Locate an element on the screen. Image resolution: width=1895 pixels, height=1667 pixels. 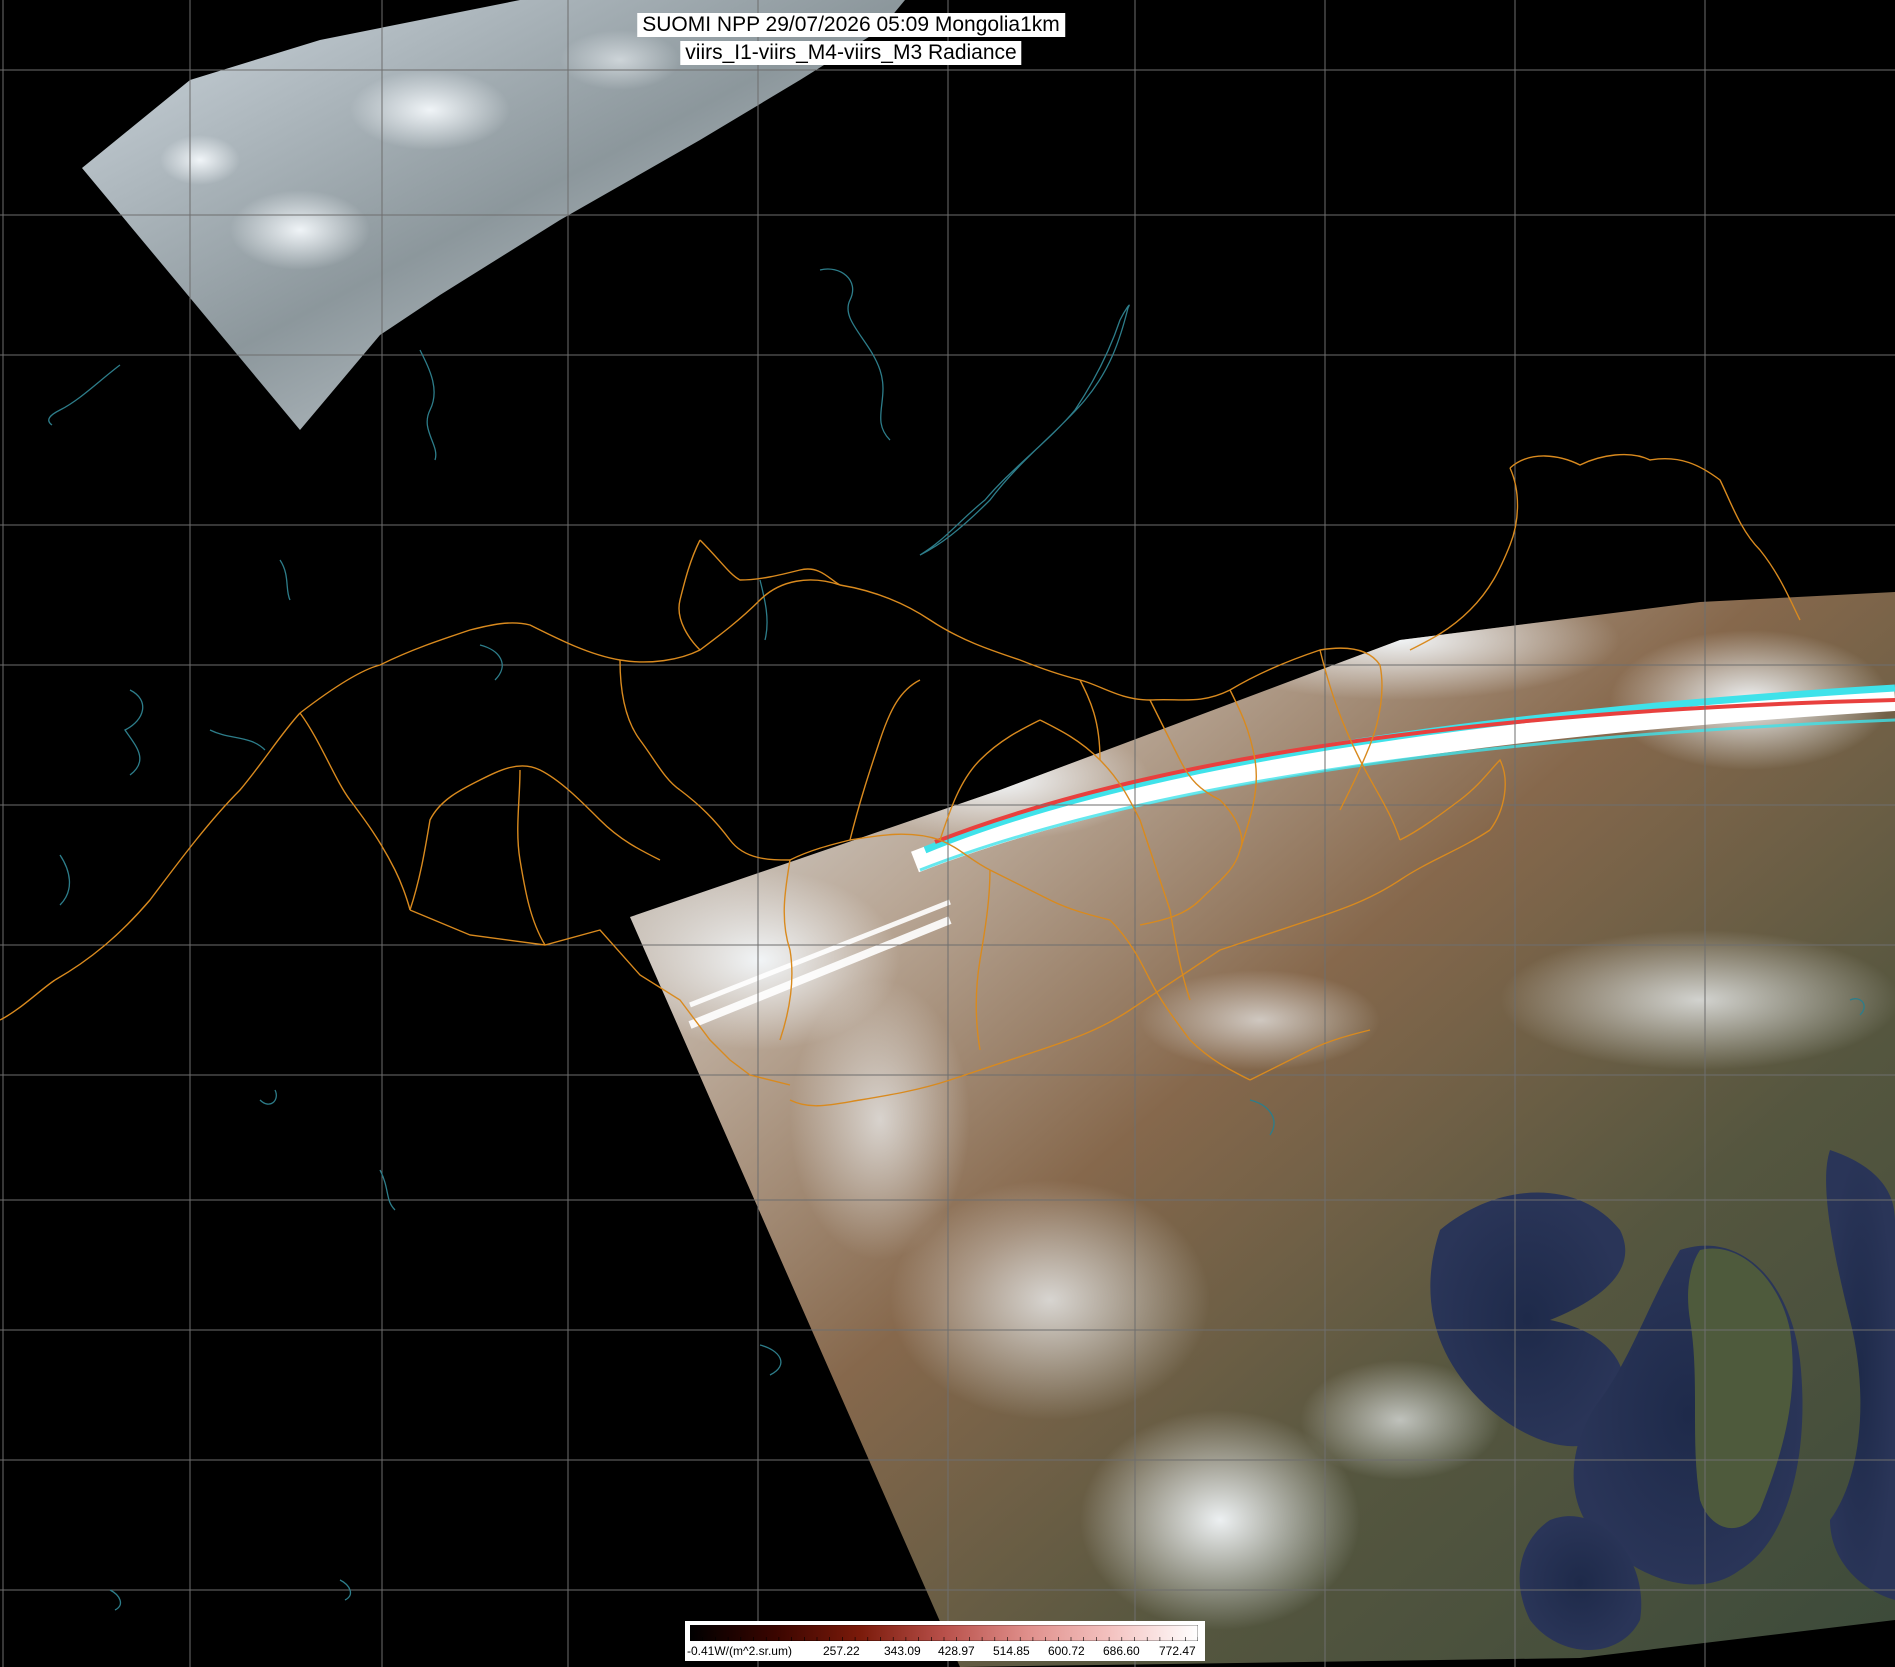
colorbar-label: 514.85 is located at coordinates (1011, 1651).